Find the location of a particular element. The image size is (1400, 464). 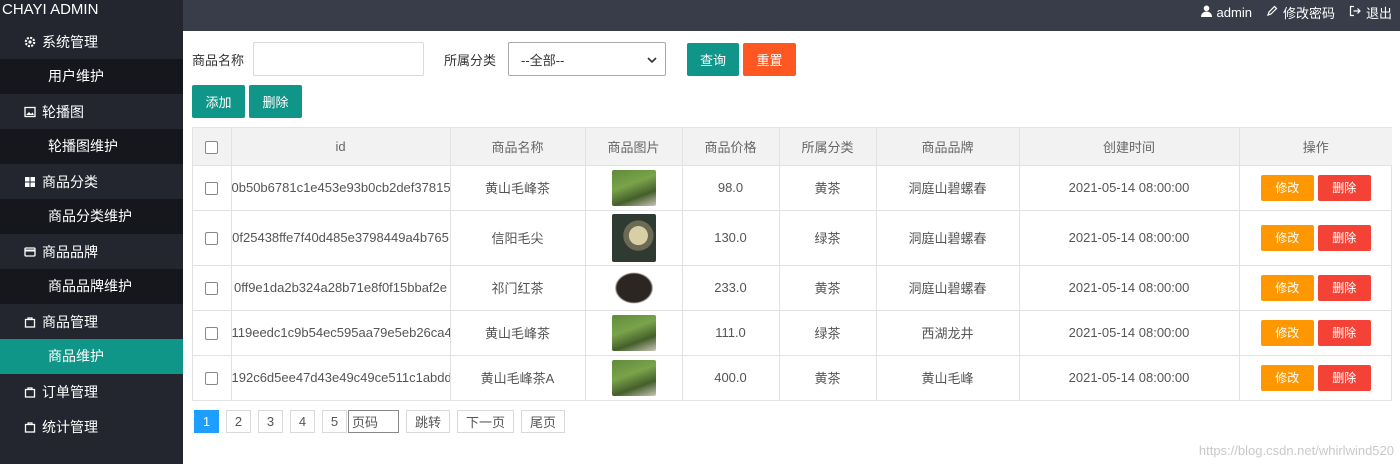

cell-id: 0f25438ffe7f40d485e3798449a4b765 is located at coordinates (341, 238).